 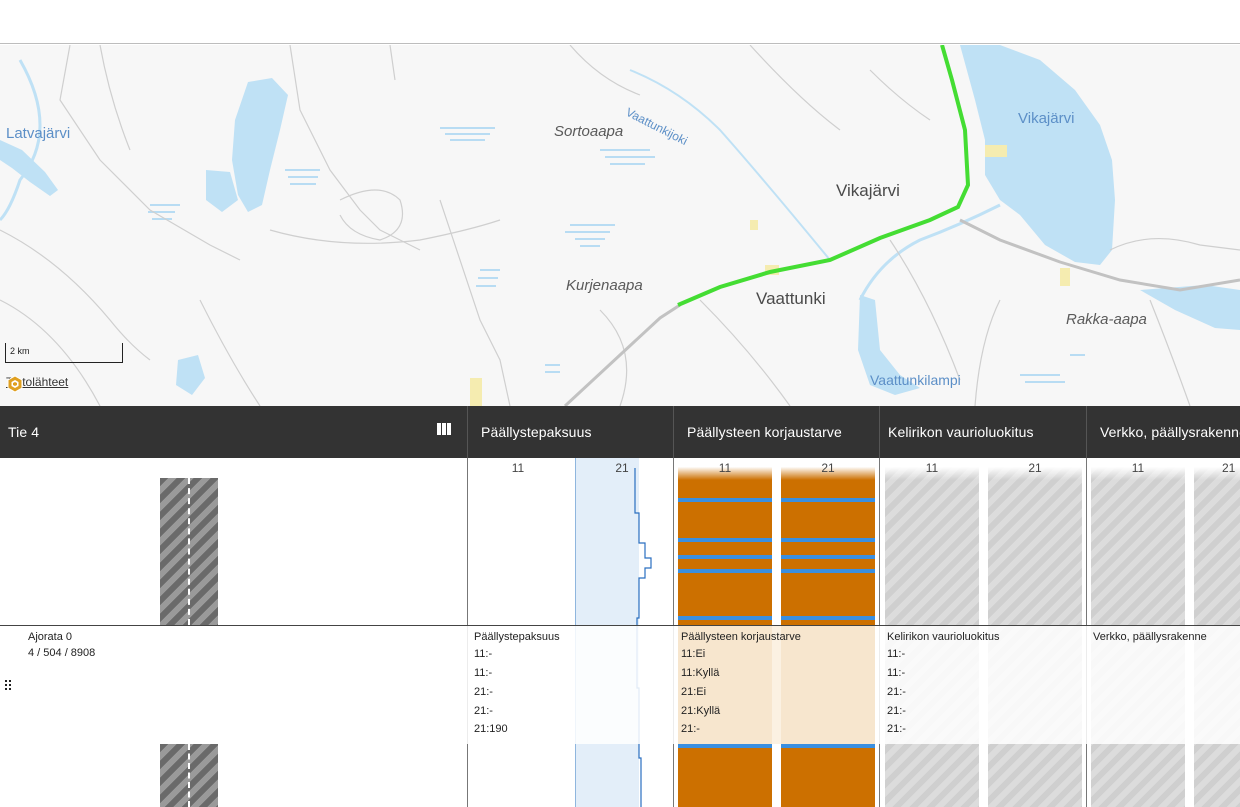 What do you see at coordinates (694, 692) in the screenshot?
I see `popup-row: 21:Ei` at bounding box center [694, 692].